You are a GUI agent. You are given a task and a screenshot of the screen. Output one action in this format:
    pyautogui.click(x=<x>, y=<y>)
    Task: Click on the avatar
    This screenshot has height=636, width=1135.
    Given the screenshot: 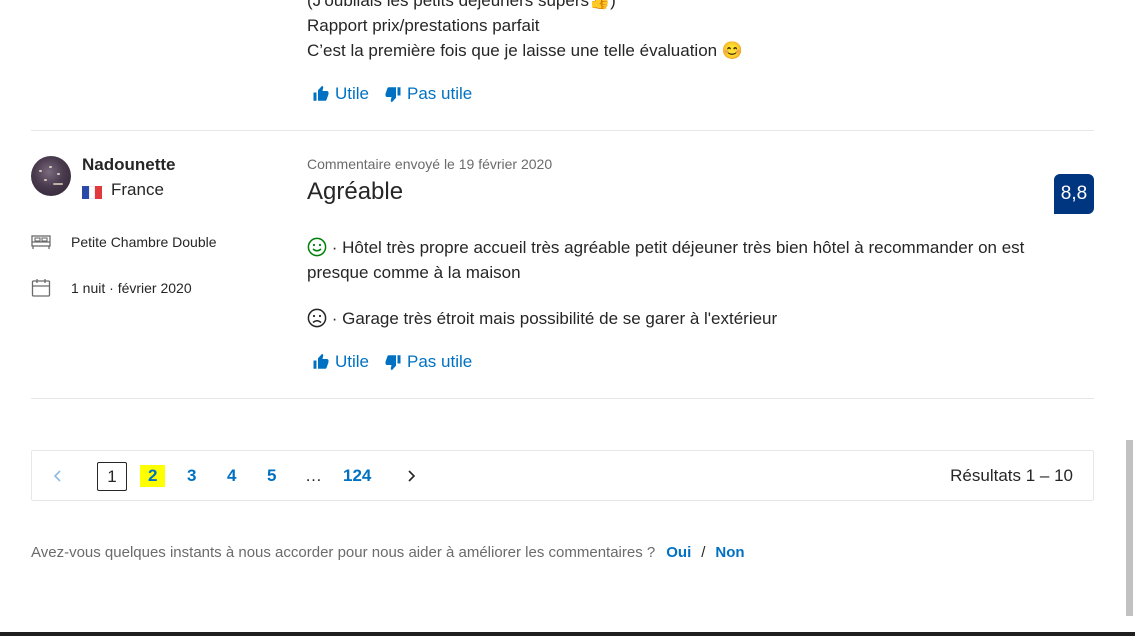 What is the action you would take?
    pyautogui.click(x=51, y=176)
    